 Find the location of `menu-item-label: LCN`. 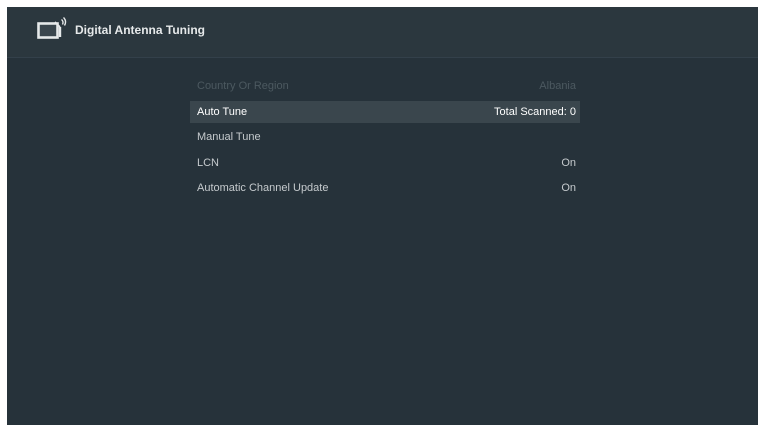

menu-item-label: LCN is located at coordinates (208, 162).